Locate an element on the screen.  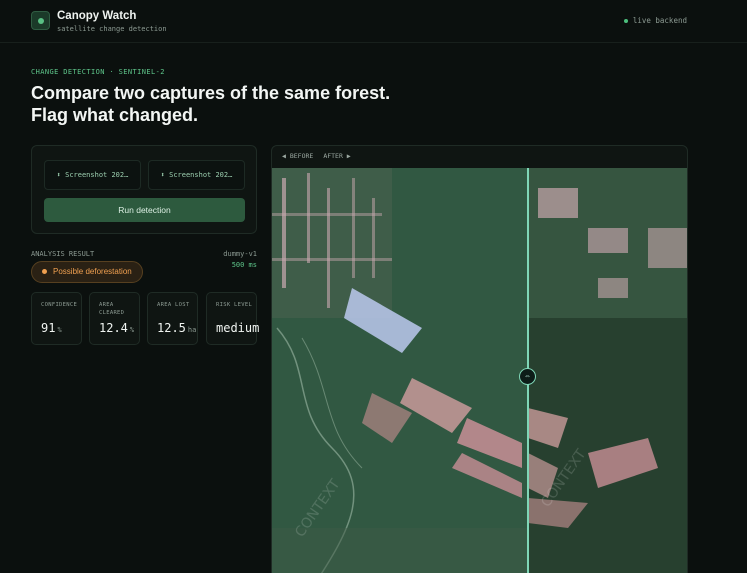
metric-number: 12.4 is located at coordinates (113, 328).